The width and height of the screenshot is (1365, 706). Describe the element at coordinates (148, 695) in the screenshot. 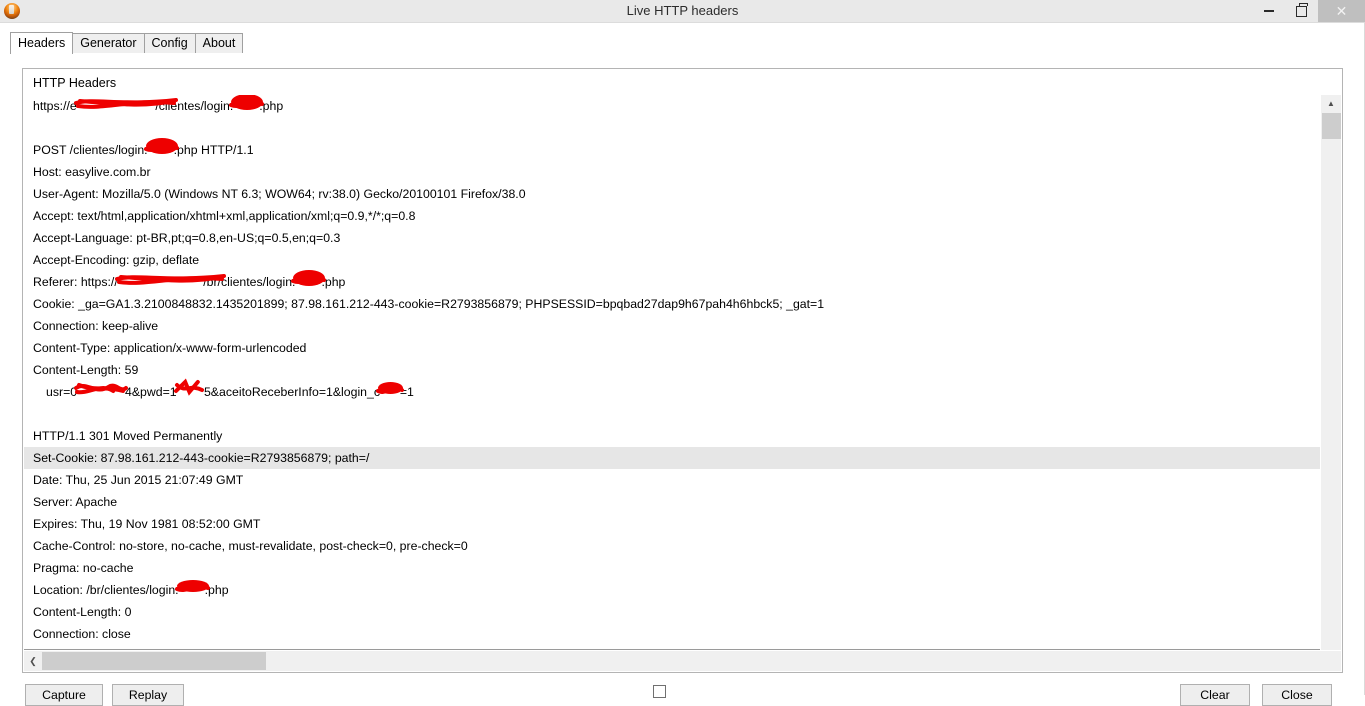

I see `replay-button: Replay` at that location.